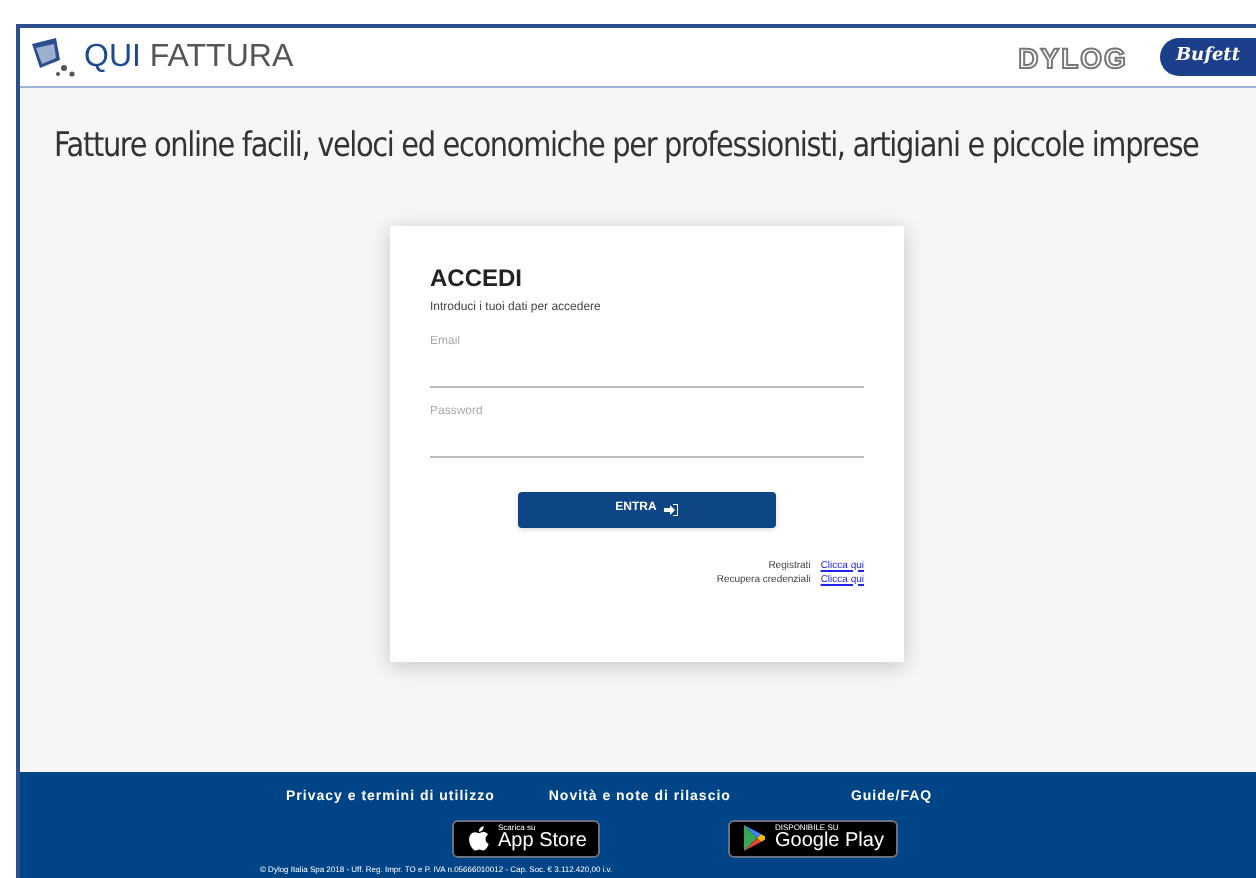  What do you see at coordinates (478, 838) in the screenshot?
I see `apple-icon` at bounding box center [478, 838].